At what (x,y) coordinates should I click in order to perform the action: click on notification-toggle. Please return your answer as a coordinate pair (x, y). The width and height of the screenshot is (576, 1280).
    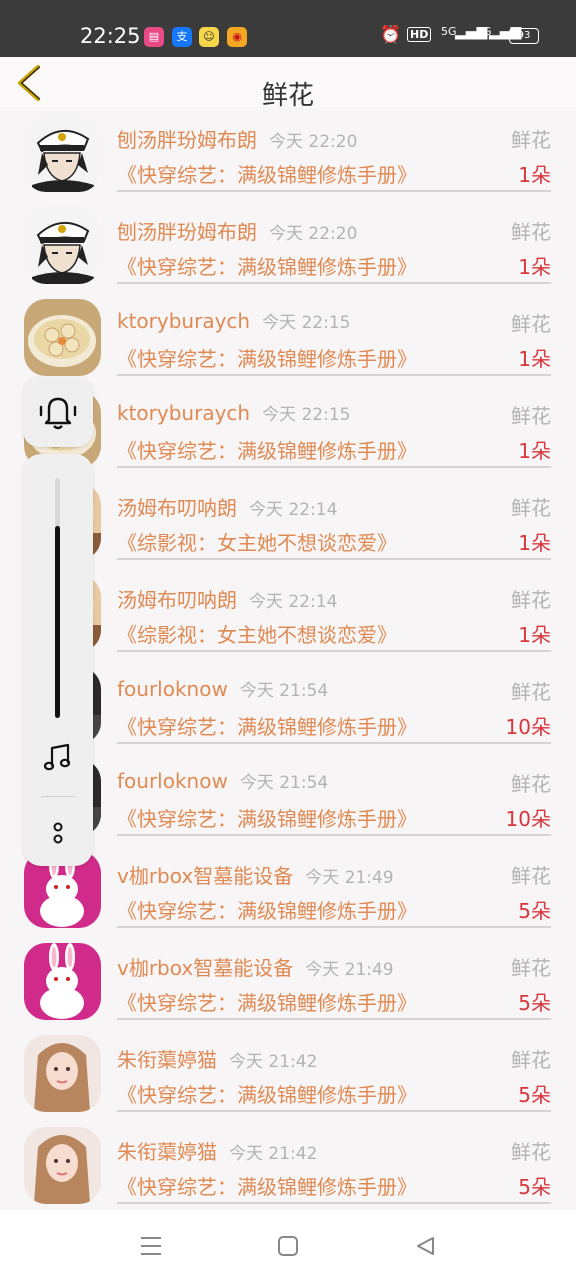
    Looking at the image, I should click on (58, 412).